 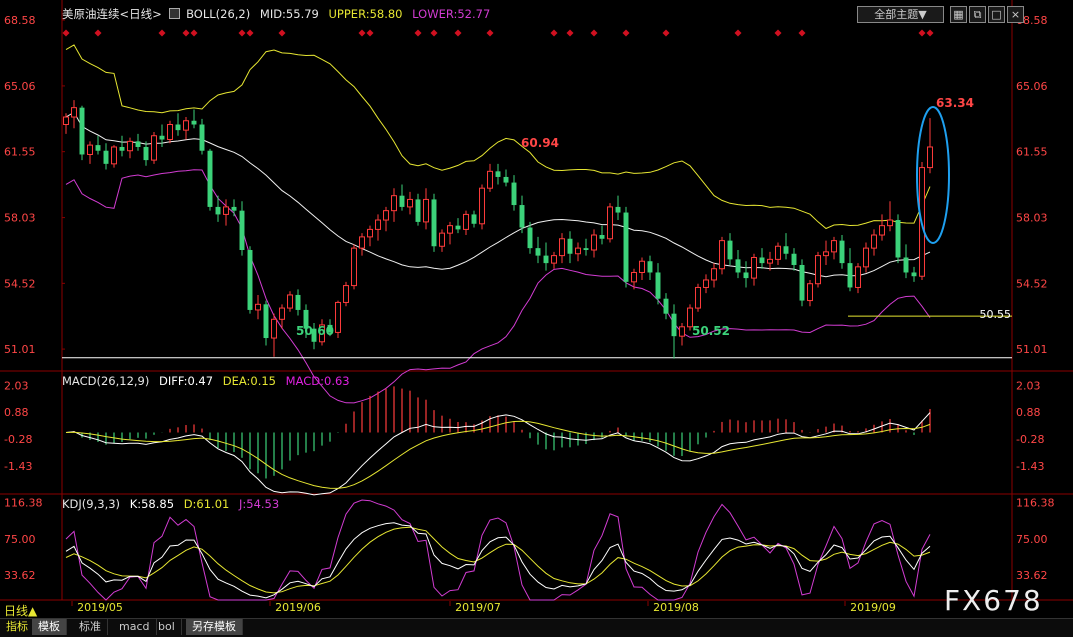 I want to click on x-axis-labels: 2019/05 2019/06 2019/07 2019/08 2019/09, so click(x=483, y=607).